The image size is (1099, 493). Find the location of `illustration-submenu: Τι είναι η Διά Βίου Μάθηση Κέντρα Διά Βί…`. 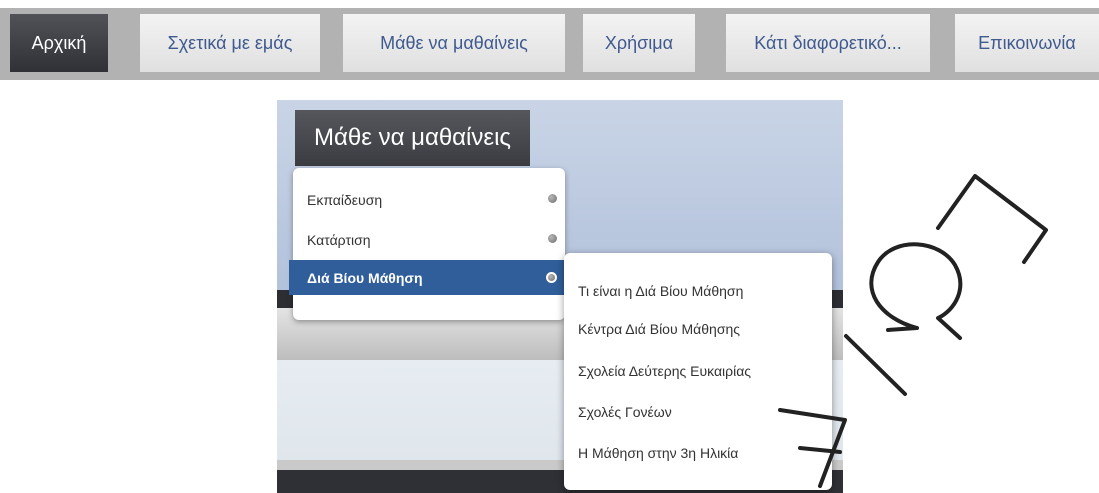

illustration-submenu: Τι είναι η Διά Βίου Μάθηση Κέντρα Διά Βί… is located at coordinates (698, 371).